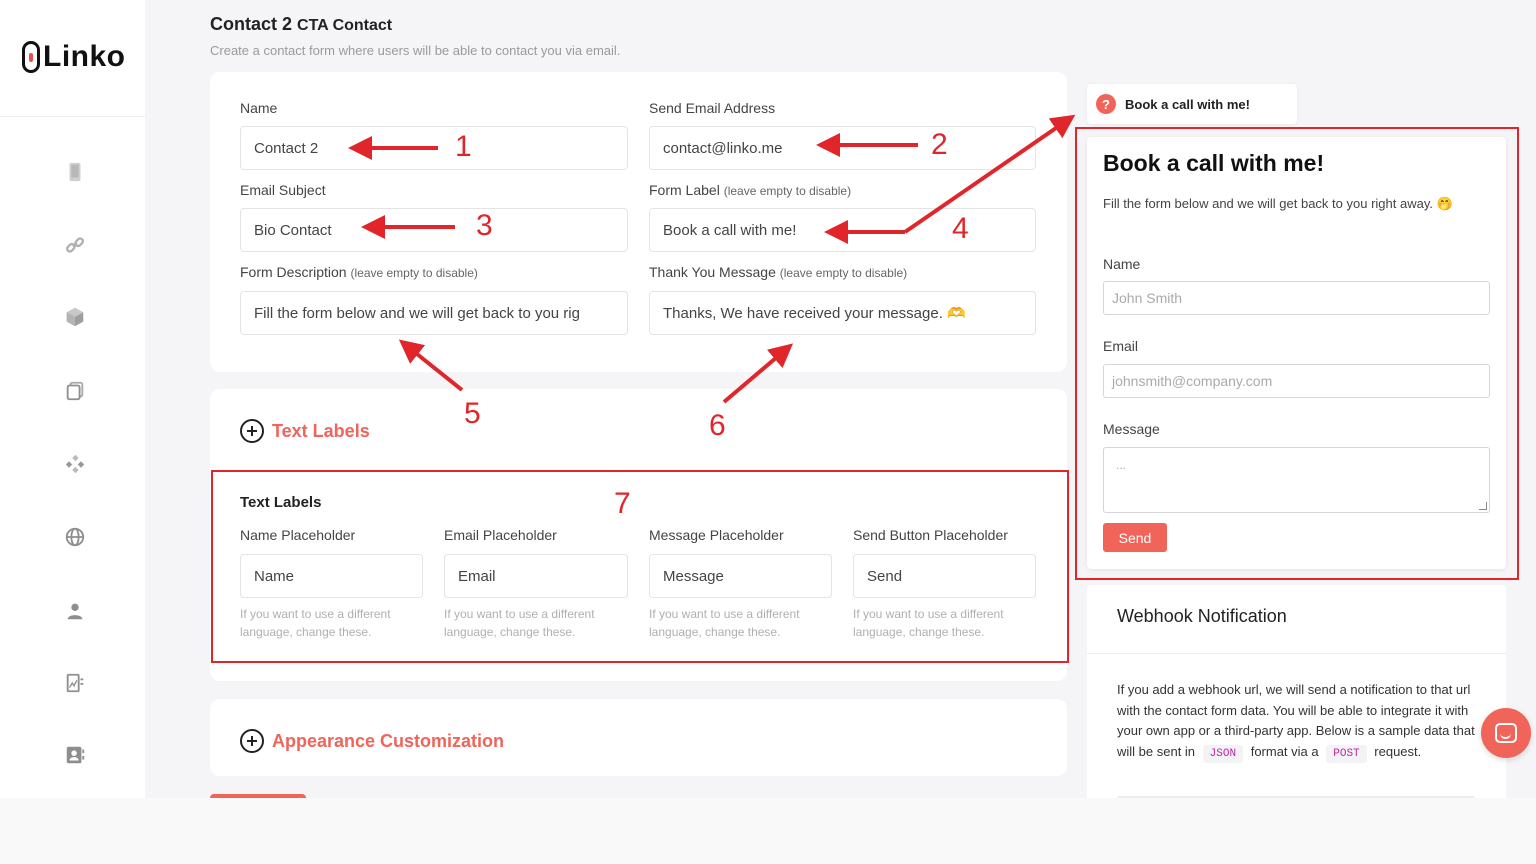 This screenshot has width=1536, height=864. I want to click on components-icon, so click(75, 464).